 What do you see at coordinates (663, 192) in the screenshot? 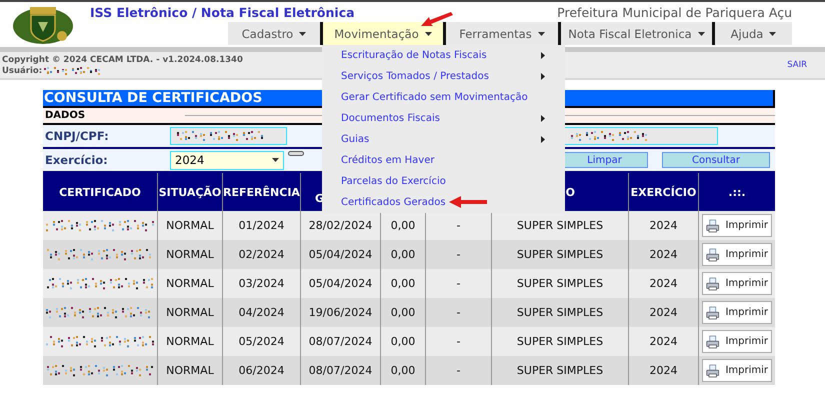
I see `column-header: EXERCÍCIO` at bounding box center [663, 192].